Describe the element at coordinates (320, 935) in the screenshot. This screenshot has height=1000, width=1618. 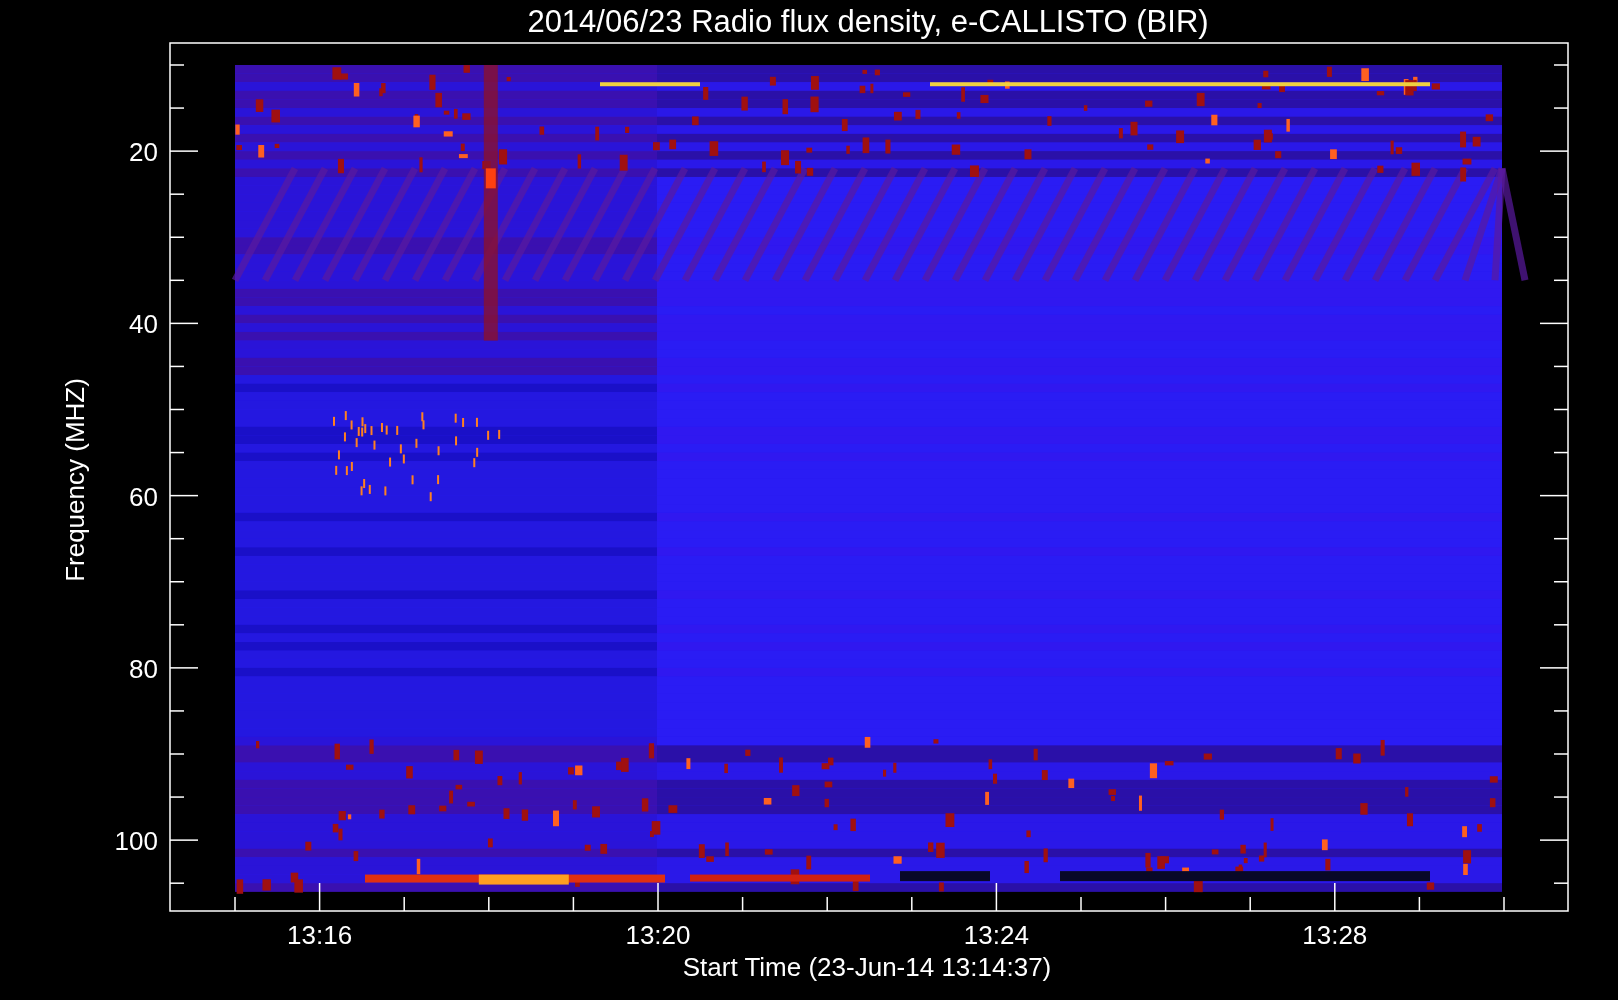
I see `x-tick-label: 13:16` at that location.